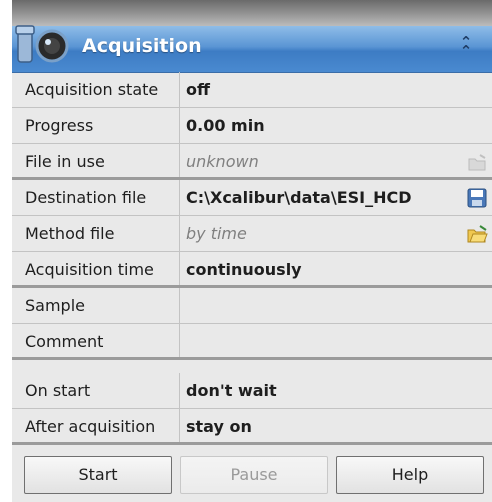 This screenshot has width=492, height=502. I want to click on row-label: After acquisition, so click(96, 425).